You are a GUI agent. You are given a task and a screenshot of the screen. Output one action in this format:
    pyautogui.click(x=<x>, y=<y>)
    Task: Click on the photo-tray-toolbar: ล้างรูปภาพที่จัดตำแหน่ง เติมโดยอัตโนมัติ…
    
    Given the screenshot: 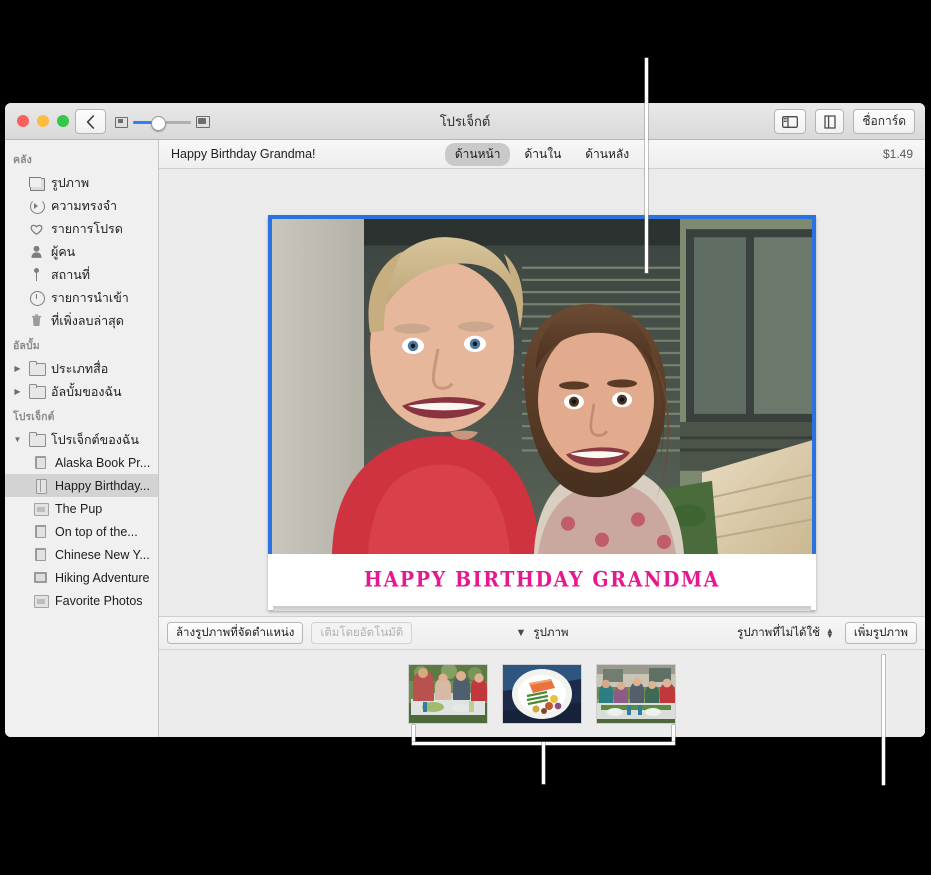 What is the action you would take?
    pyautogui.click(x=542, y=632)
    